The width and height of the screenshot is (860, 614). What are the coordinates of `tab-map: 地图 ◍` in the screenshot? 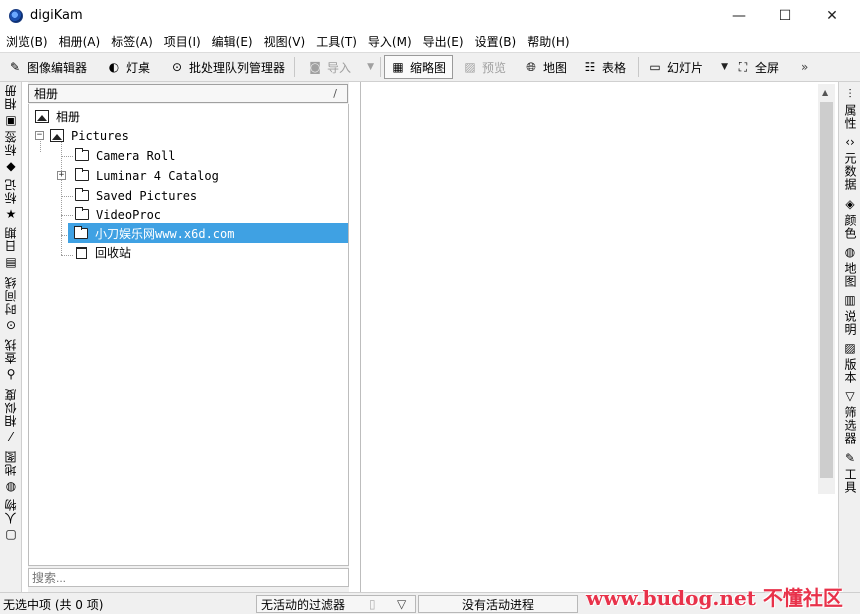 It's located at (11, 473).